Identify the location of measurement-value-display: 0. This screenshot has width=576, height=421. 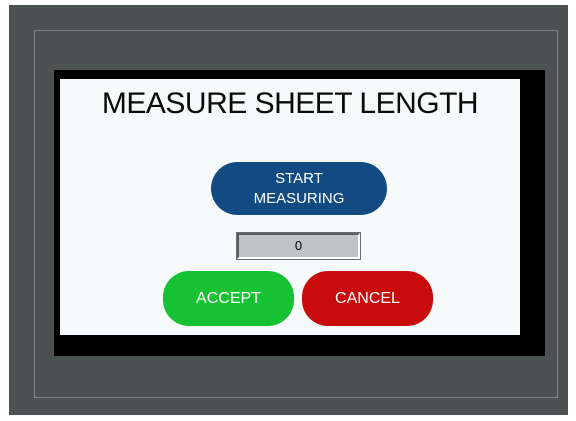
(298, 246).